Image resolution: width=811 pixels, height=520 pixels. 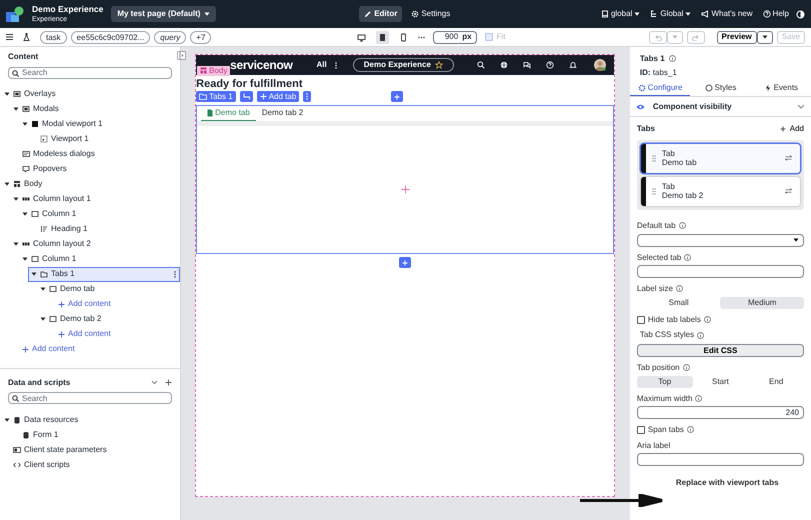 What do you see at coordinates (720, 88) in the screenshot?
I see `panel-tab: Styles` at bounding box center [720, 88].